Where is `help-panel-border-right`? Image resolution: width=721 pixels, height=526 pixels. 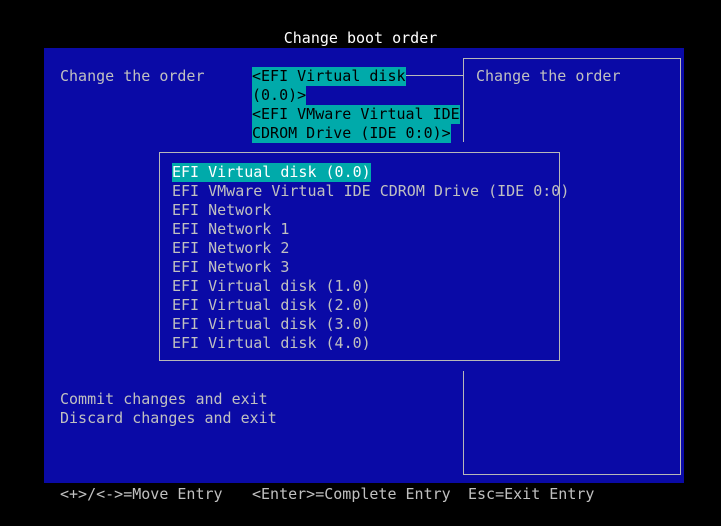 help-panel-border-right is located at coordinates (680, 266).